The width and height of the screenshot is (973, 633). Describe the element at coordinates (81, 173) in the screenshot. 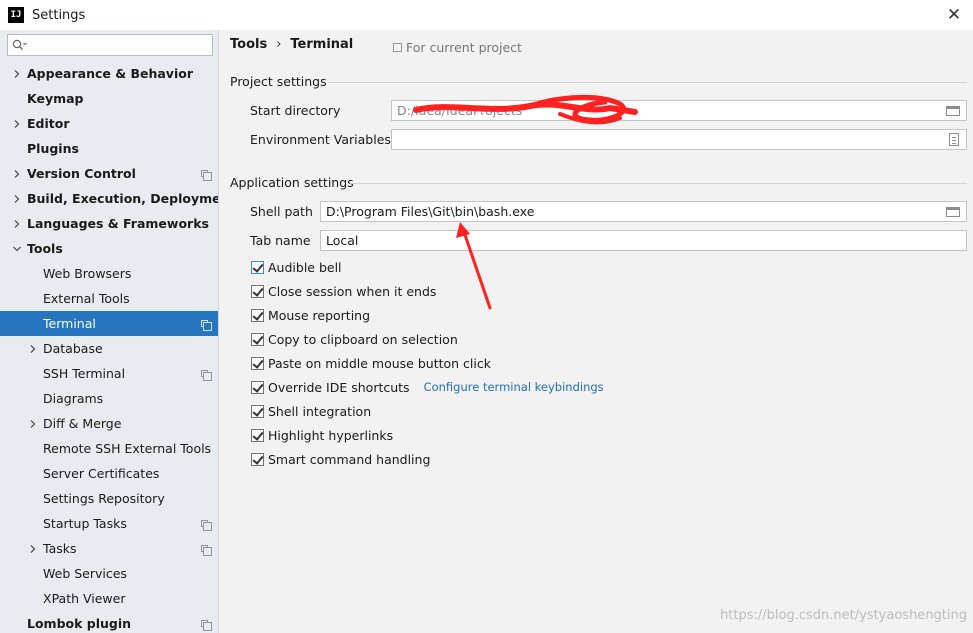

I see `sidebar-item-label: Version Control` at that location.